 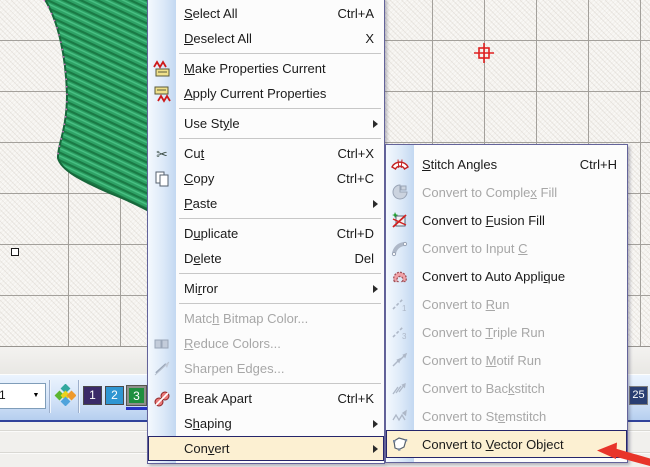 What do you see at coordinates (355, 398) in the screenshot?
I see `menu-item-shortcut: Ctrl+K` at bounding box center [355, 398].